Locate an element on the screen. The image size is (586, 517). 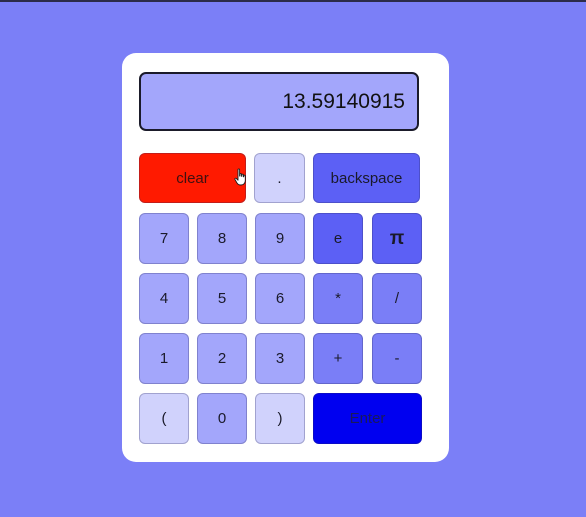
divide-button: / is located at coordinates (397, 298).